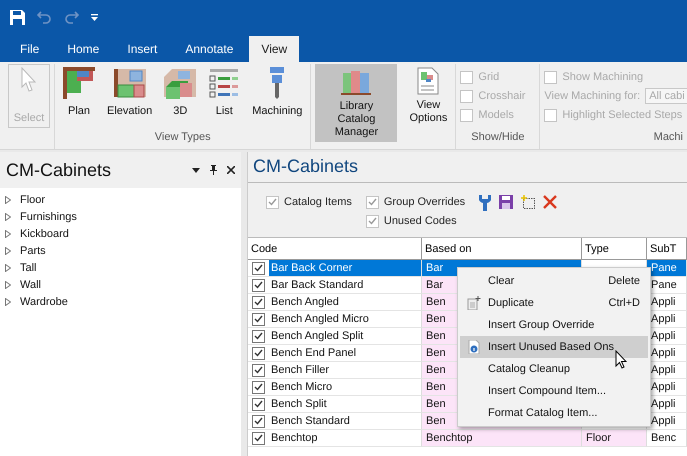  I want to click on group-label: View Types, so click(183, 138).